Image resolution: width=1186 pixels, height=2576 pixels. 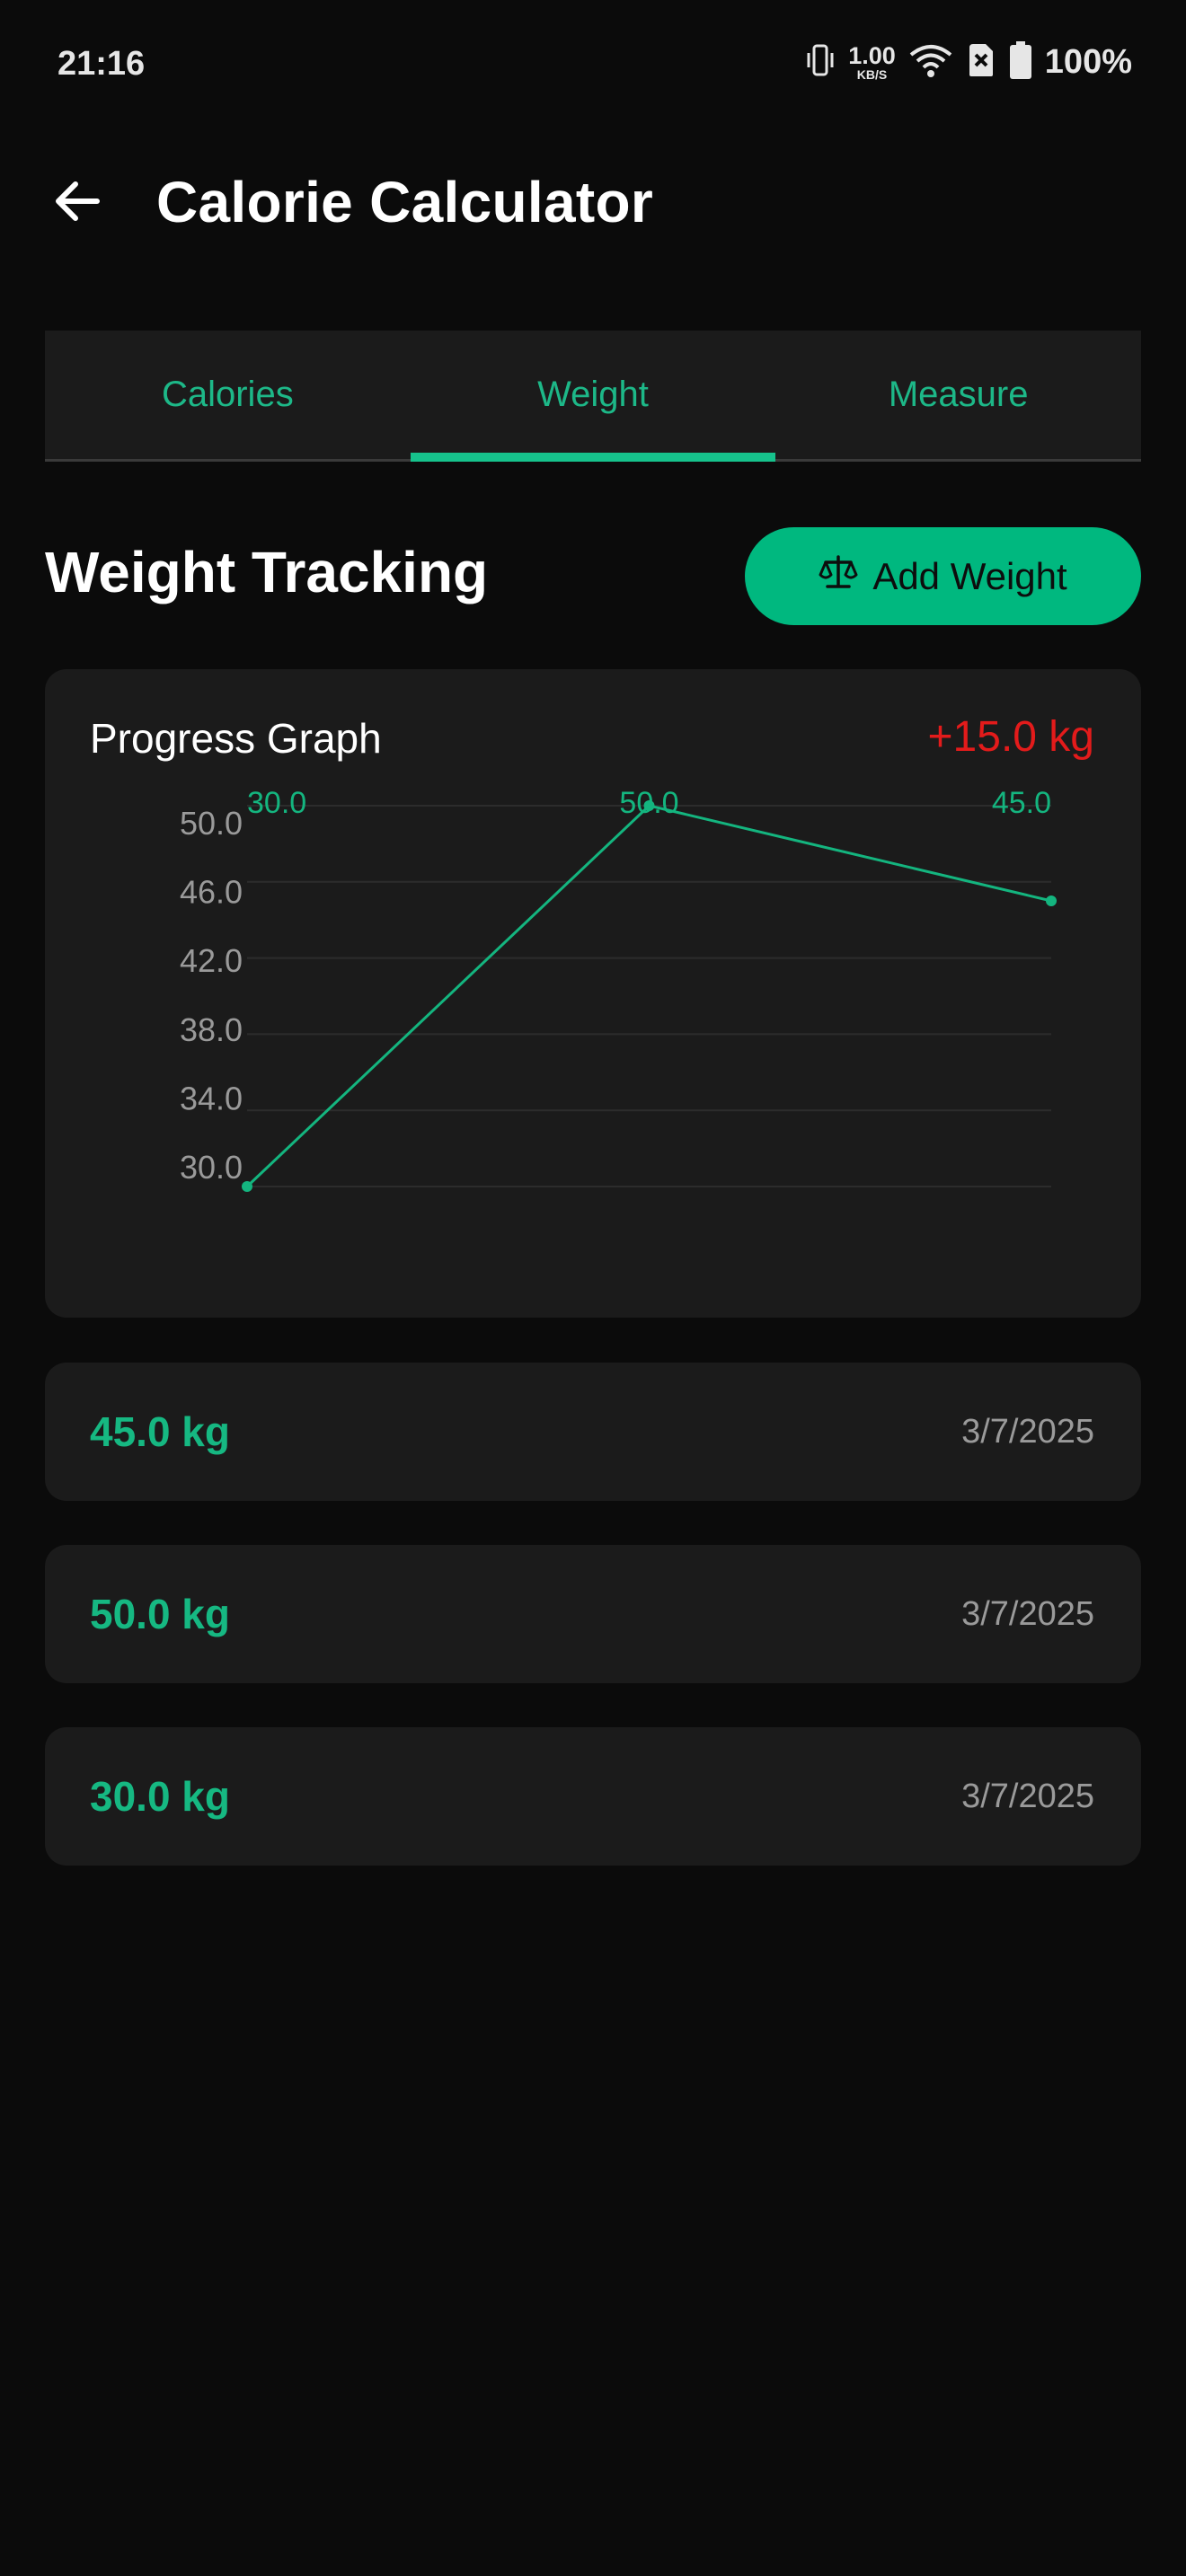 I want to click on tab-calories: Calories, so click(x=228, y=395).